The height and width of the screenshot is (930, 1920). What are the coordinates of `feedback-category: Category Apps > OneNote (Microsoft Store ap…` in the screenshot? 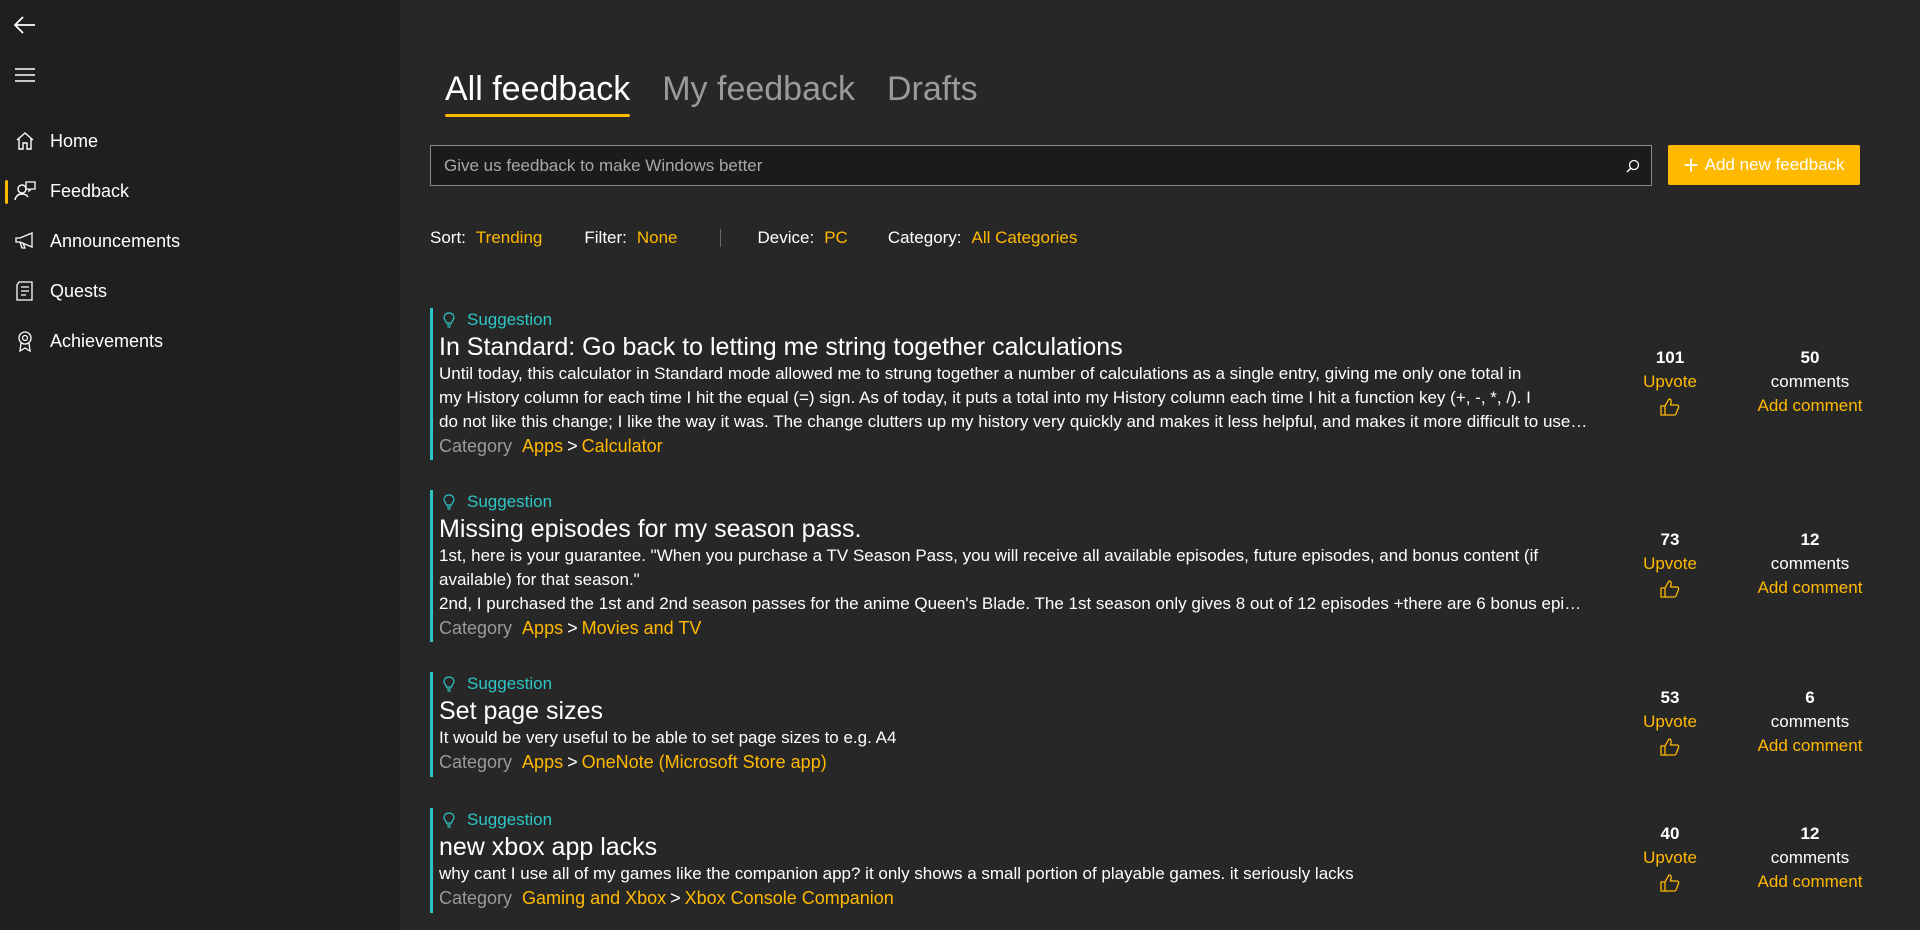 It's located at (633, 762).